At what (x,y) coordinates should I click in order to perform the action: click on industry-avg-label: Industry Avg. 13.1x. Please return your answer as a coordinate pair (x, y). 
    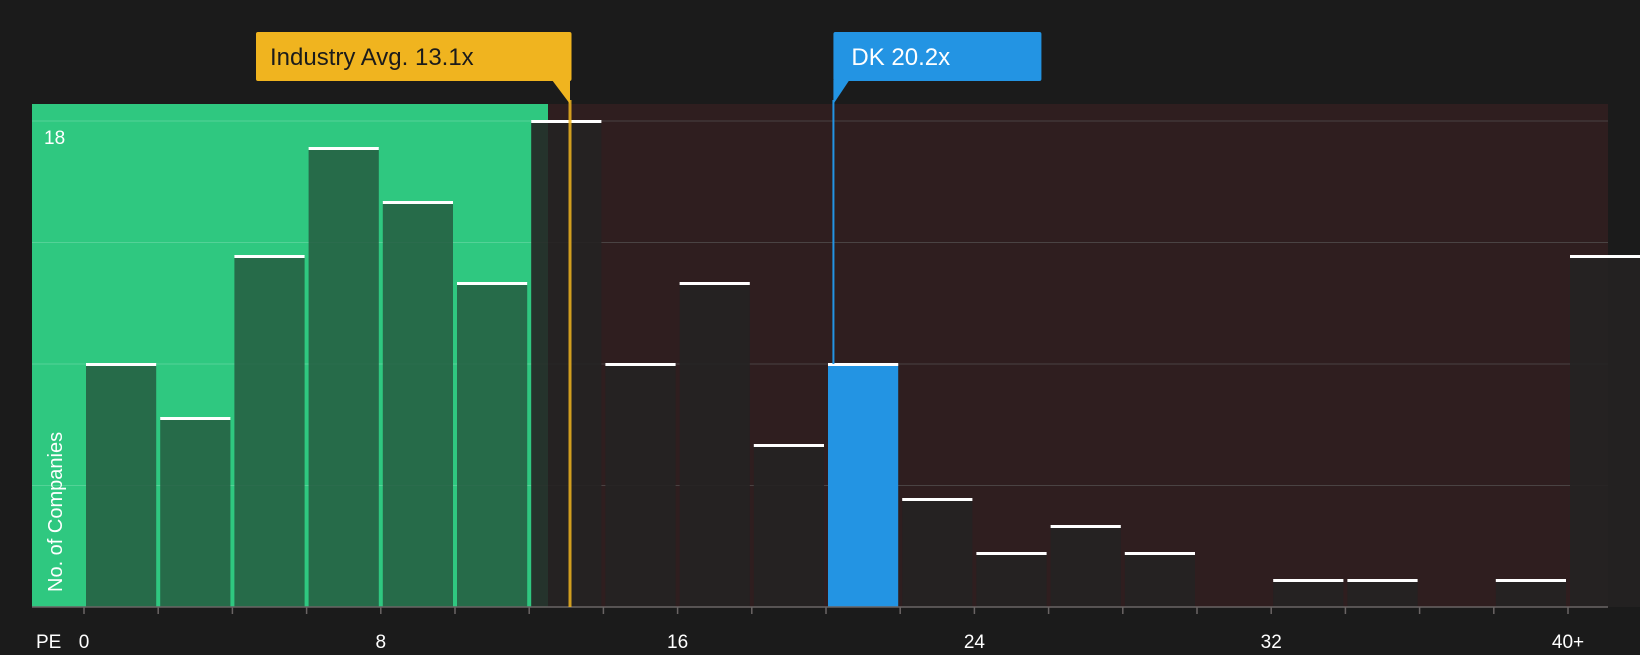
    Looking at the image, I should click on (372, 57).